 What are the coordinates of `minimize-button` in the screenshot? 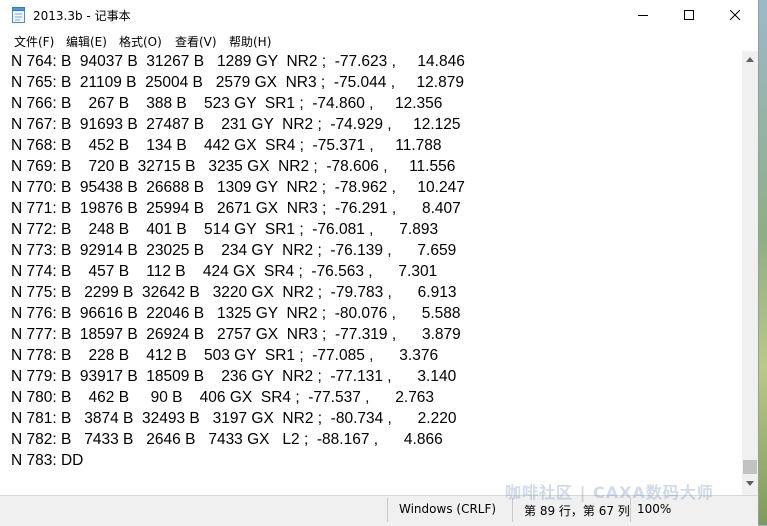 It's located at (643, 15).